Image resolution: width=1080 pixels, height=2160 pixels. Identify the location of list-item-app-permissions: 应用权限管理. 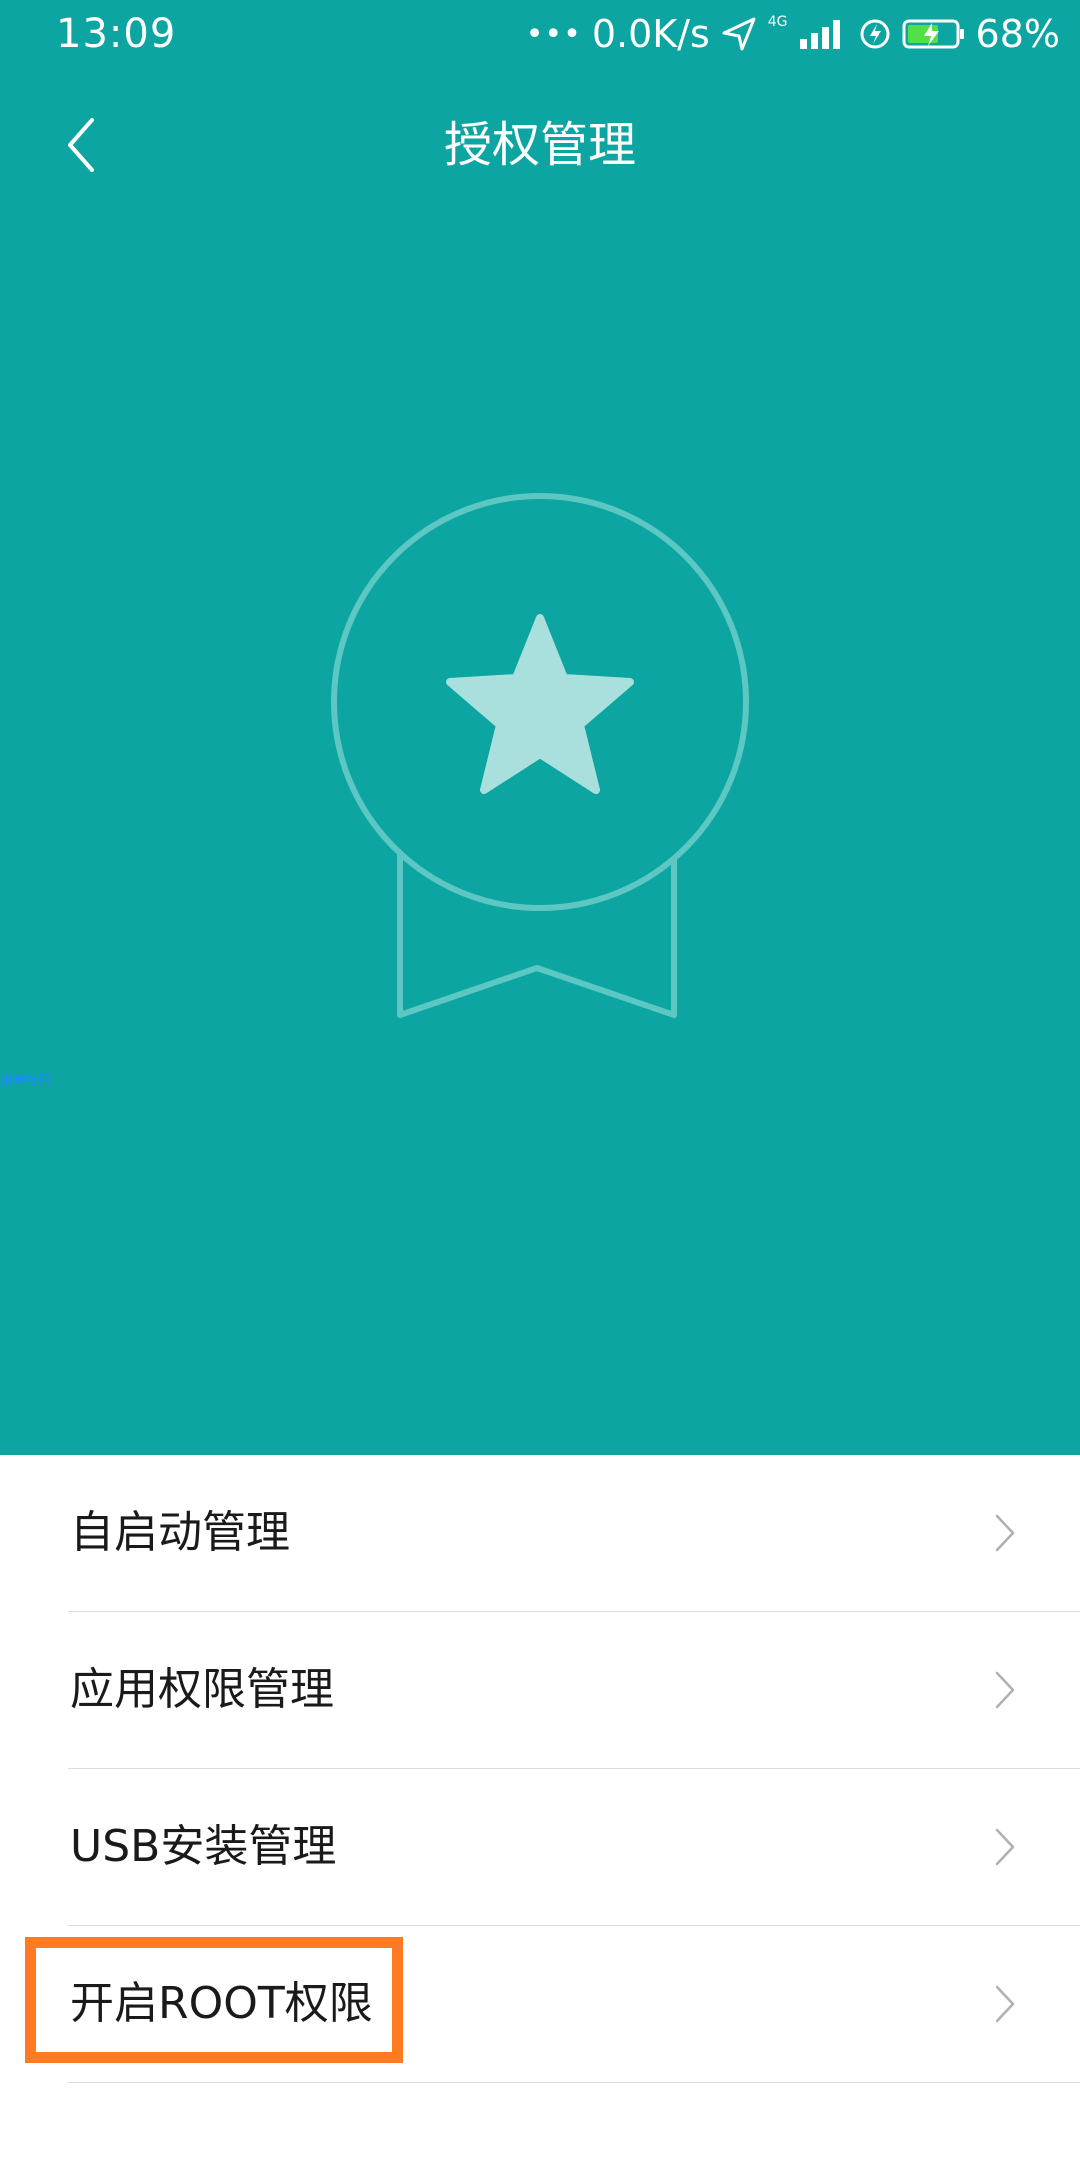
(574, 1690).